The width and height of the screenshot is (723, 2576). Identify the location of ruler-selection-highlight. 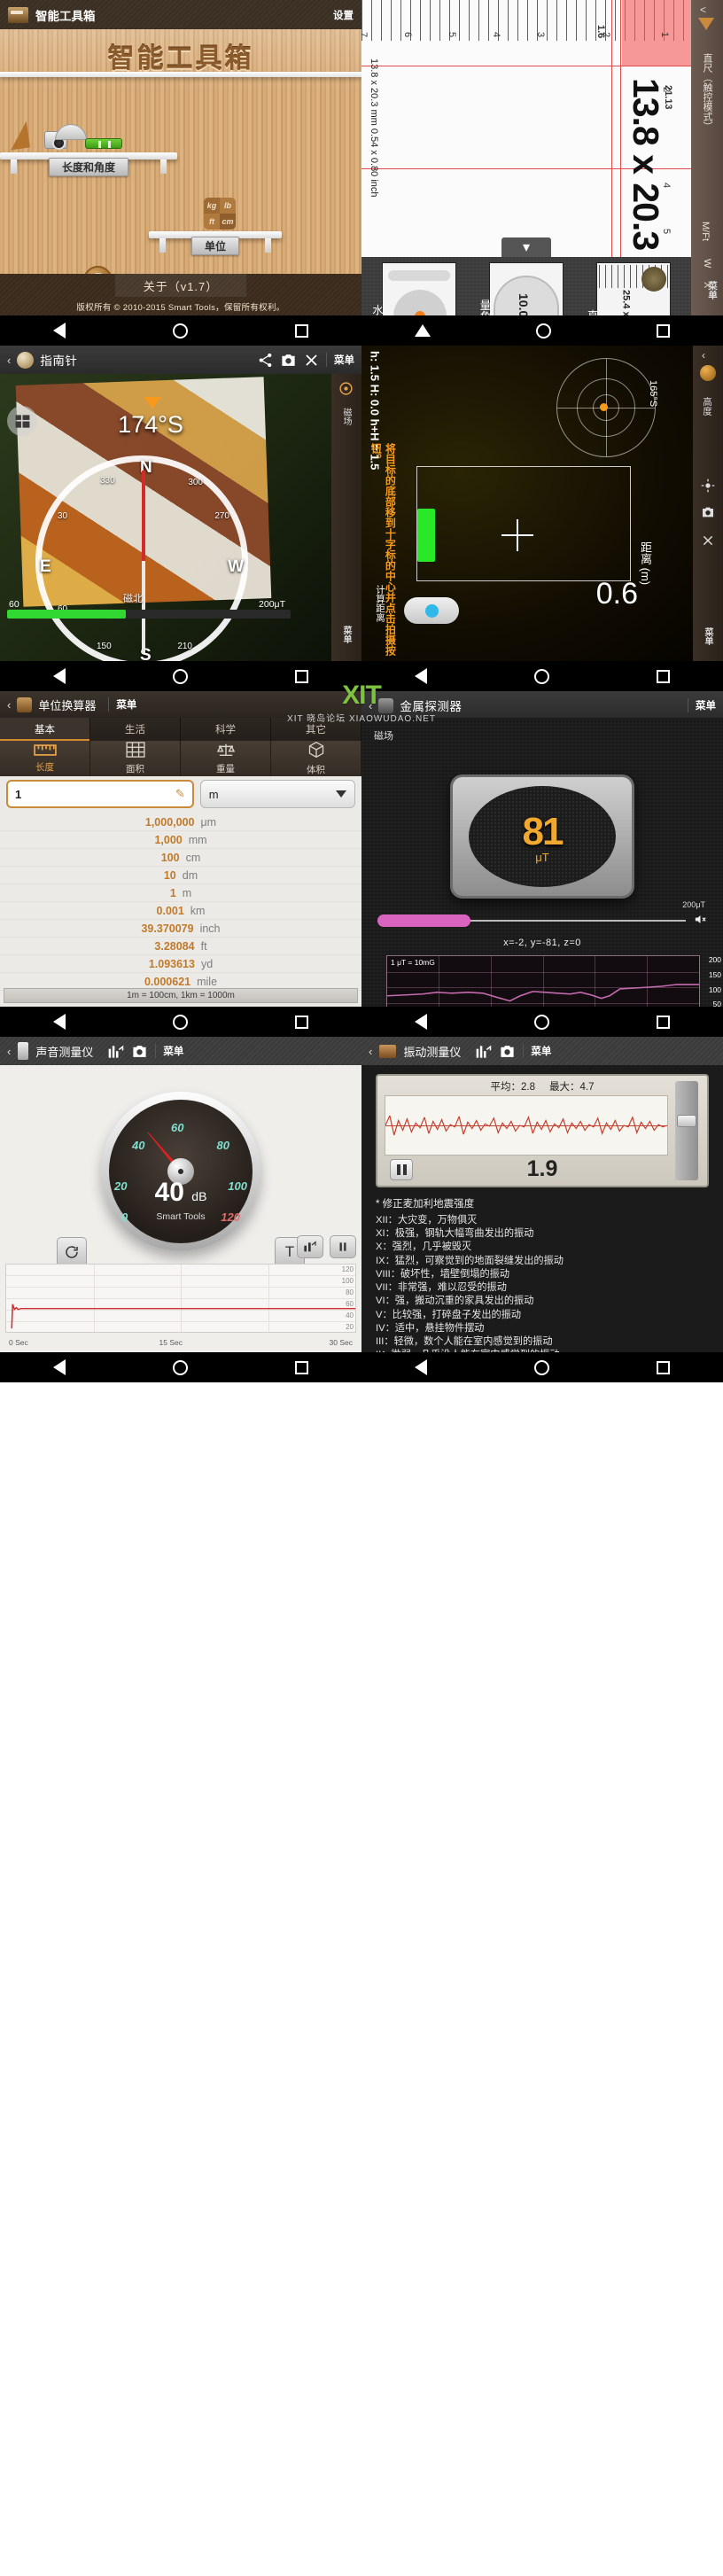
(656, 33).